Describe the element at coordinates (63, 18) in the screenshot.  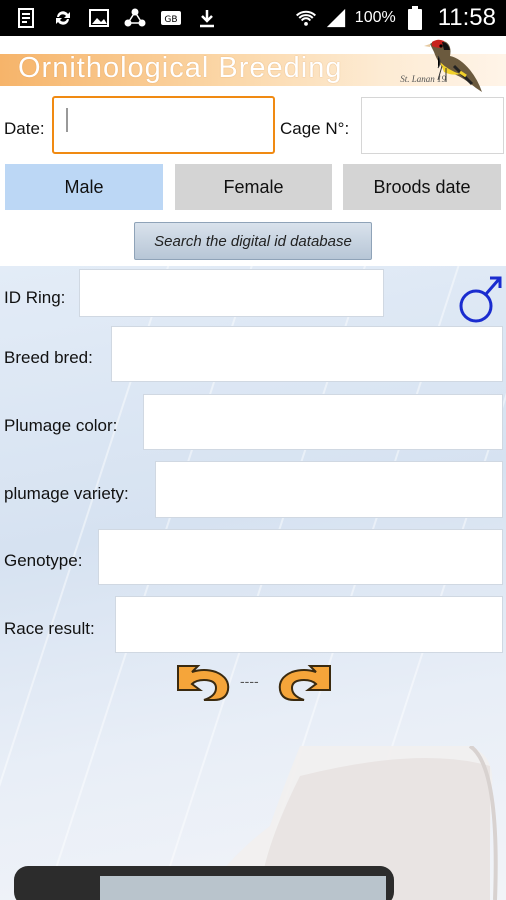
I see `sync-icon` at that location.